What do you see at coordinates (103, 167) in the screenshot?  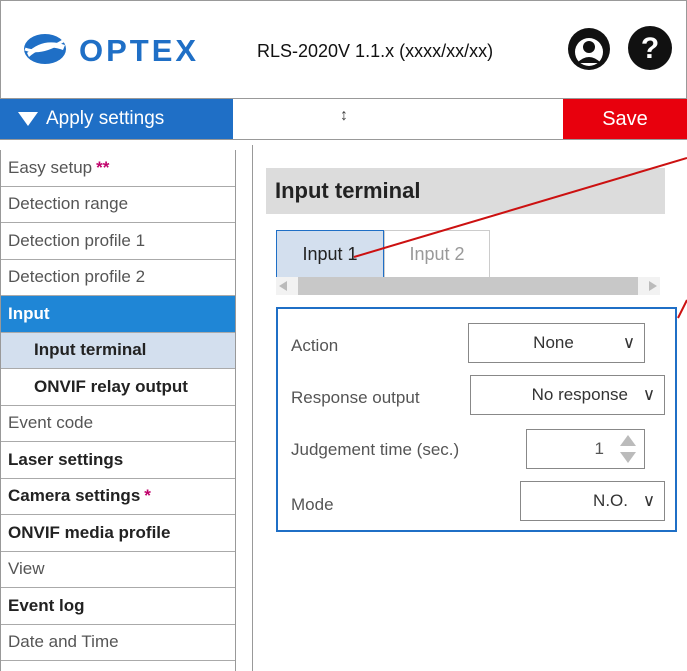 I see `required-star: **` at bounding box center [103, 167].